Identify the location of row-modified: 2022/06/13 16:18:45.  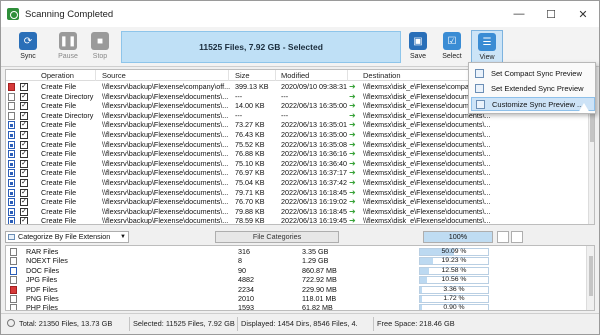
(314, 211).